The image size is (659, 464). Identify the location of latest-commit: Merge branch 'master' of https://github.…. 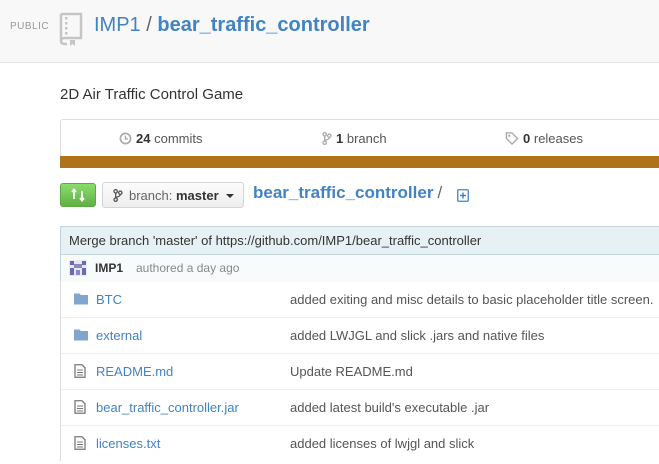
(359, 254).